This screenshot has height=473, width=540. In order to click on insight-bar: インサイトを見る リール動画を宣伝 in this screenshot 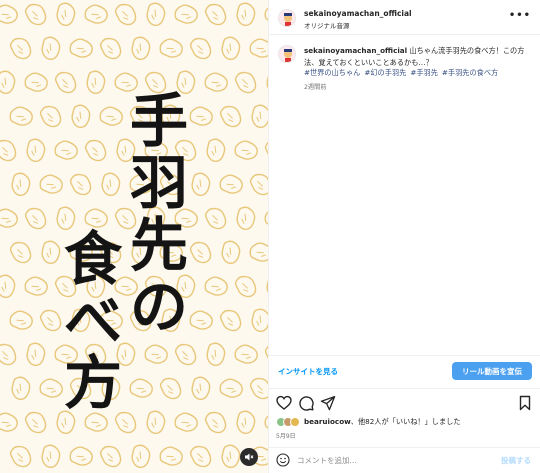, I will do `click(404, 371)`.